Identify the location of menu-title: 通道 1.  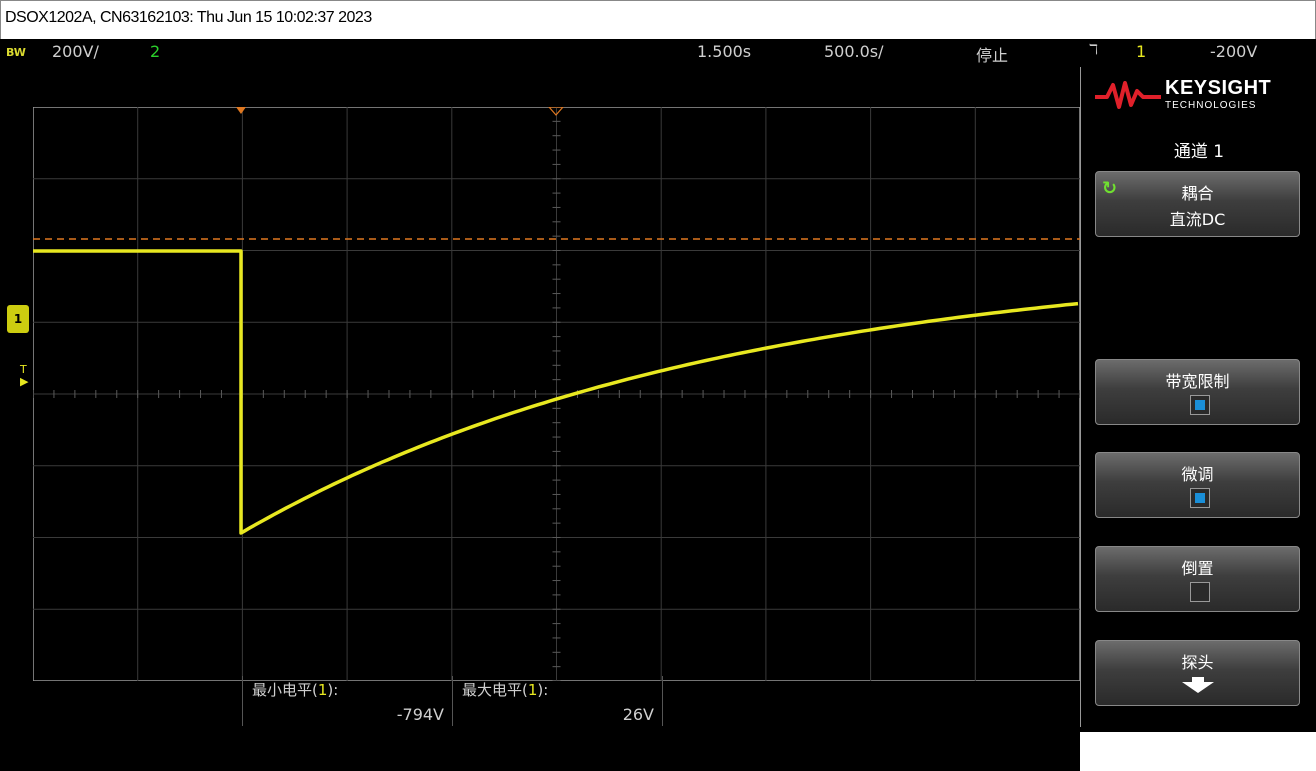
(1199, 152).